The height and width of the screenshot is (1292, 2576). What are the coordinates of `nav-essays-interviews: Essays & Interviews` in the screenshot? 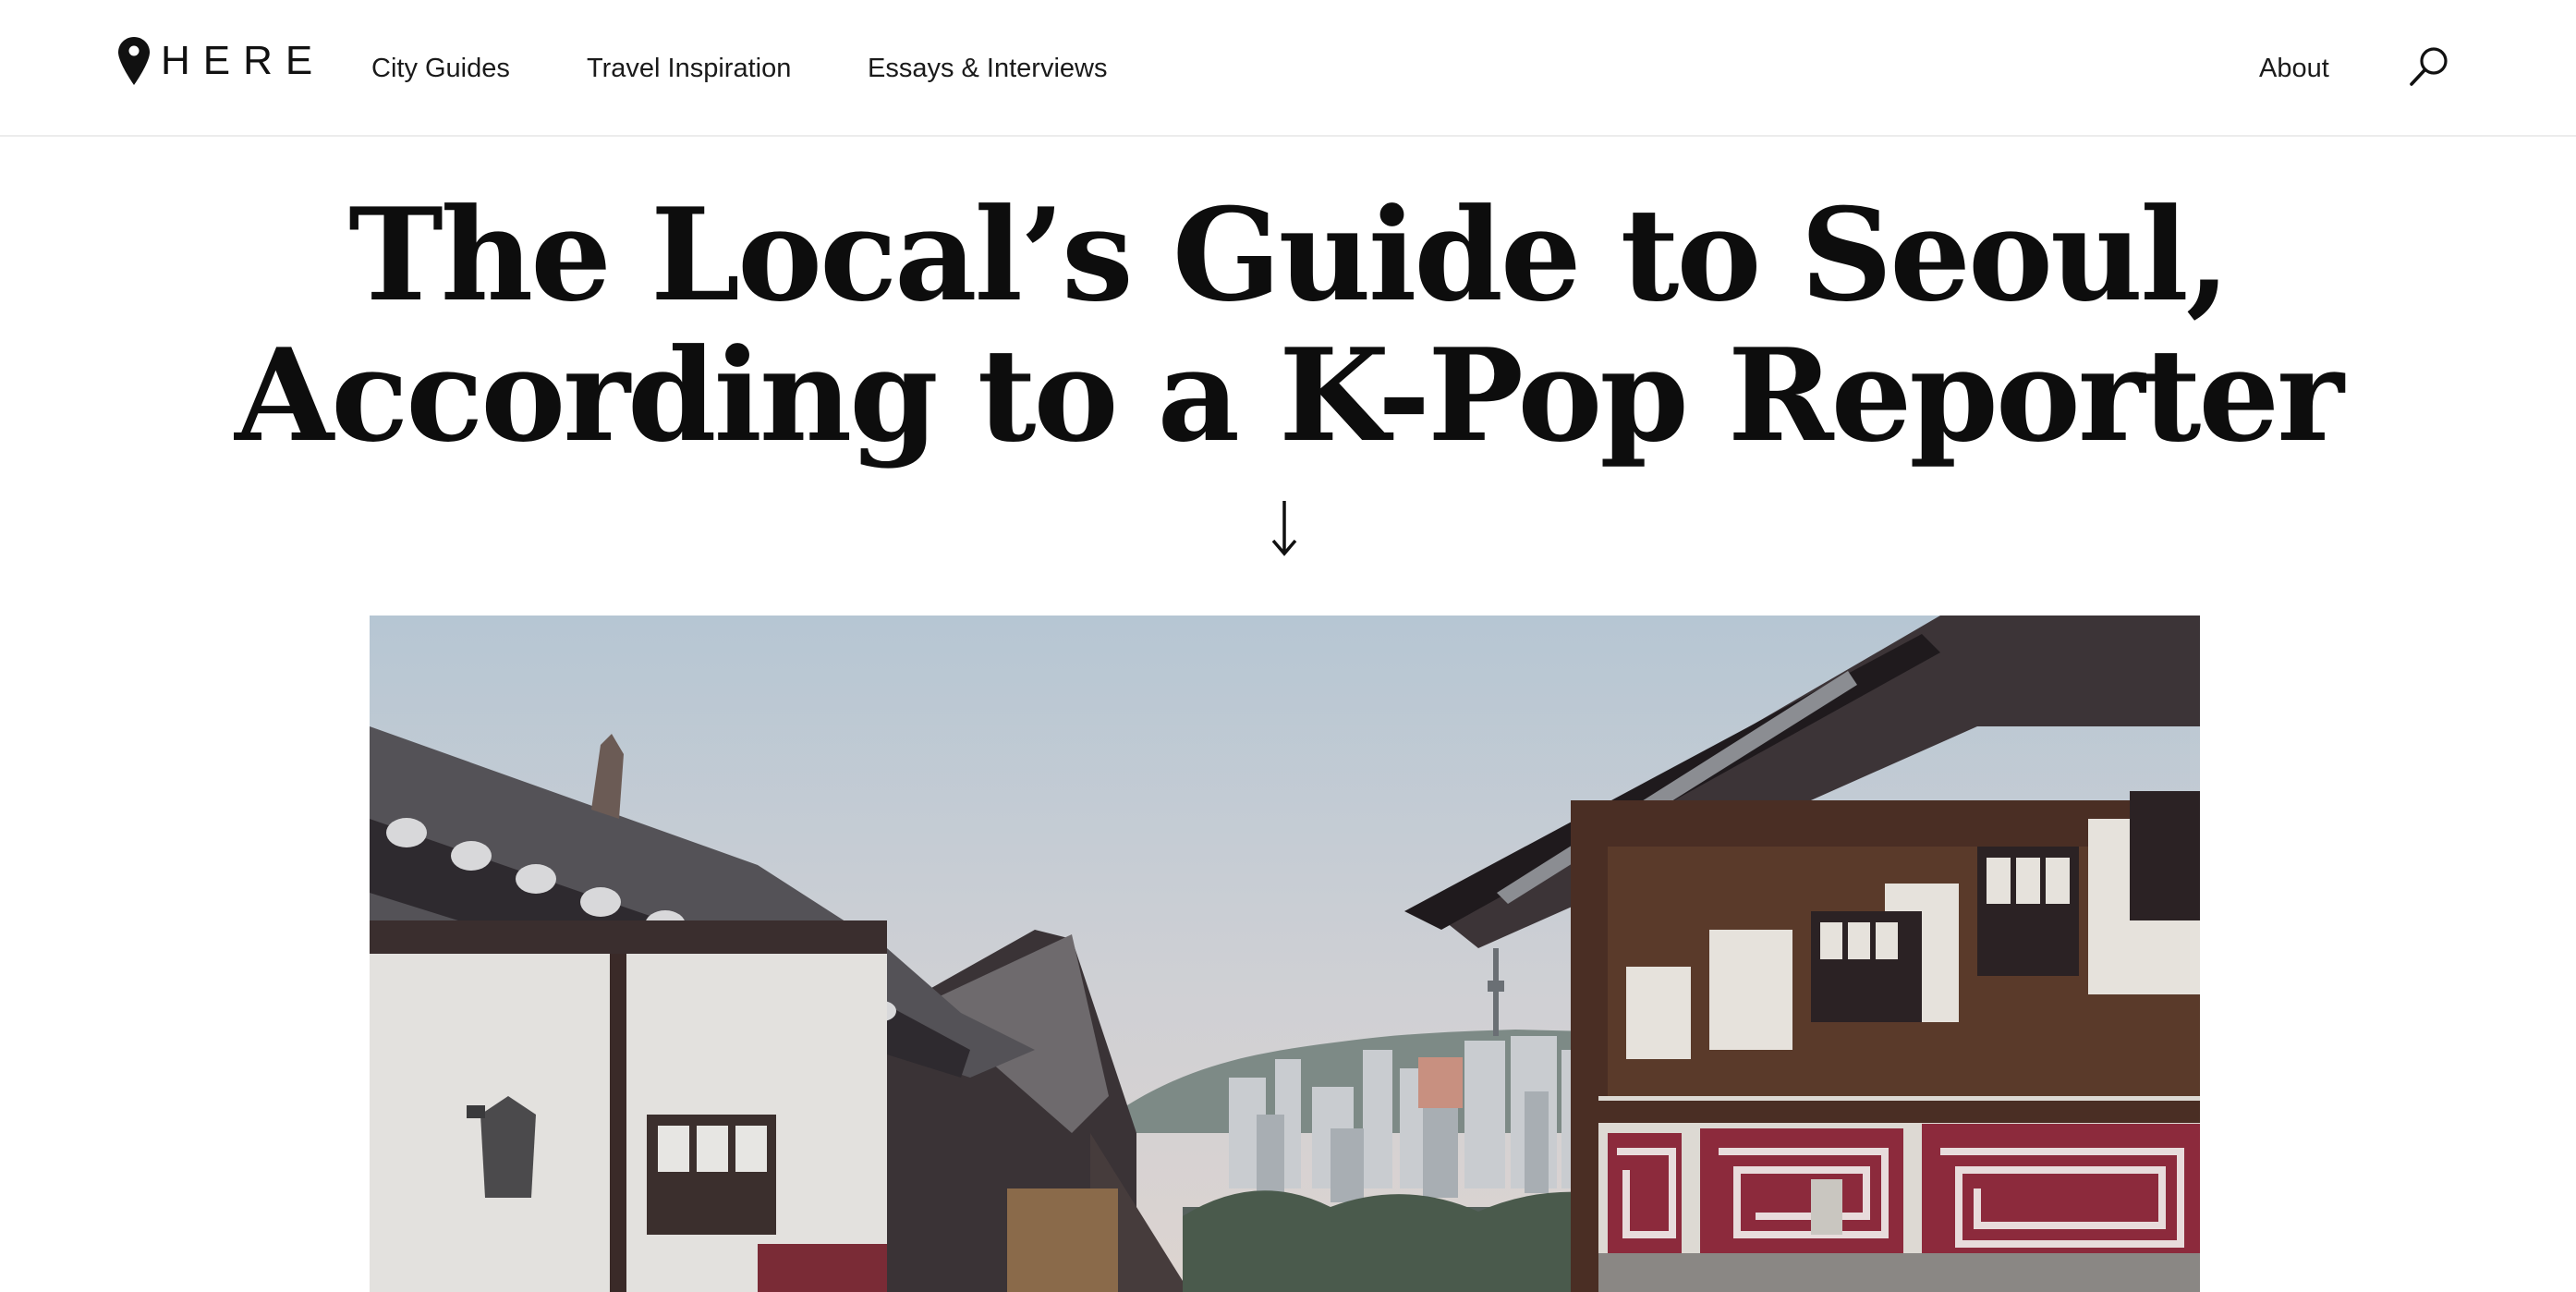 It's located at (987, 68).